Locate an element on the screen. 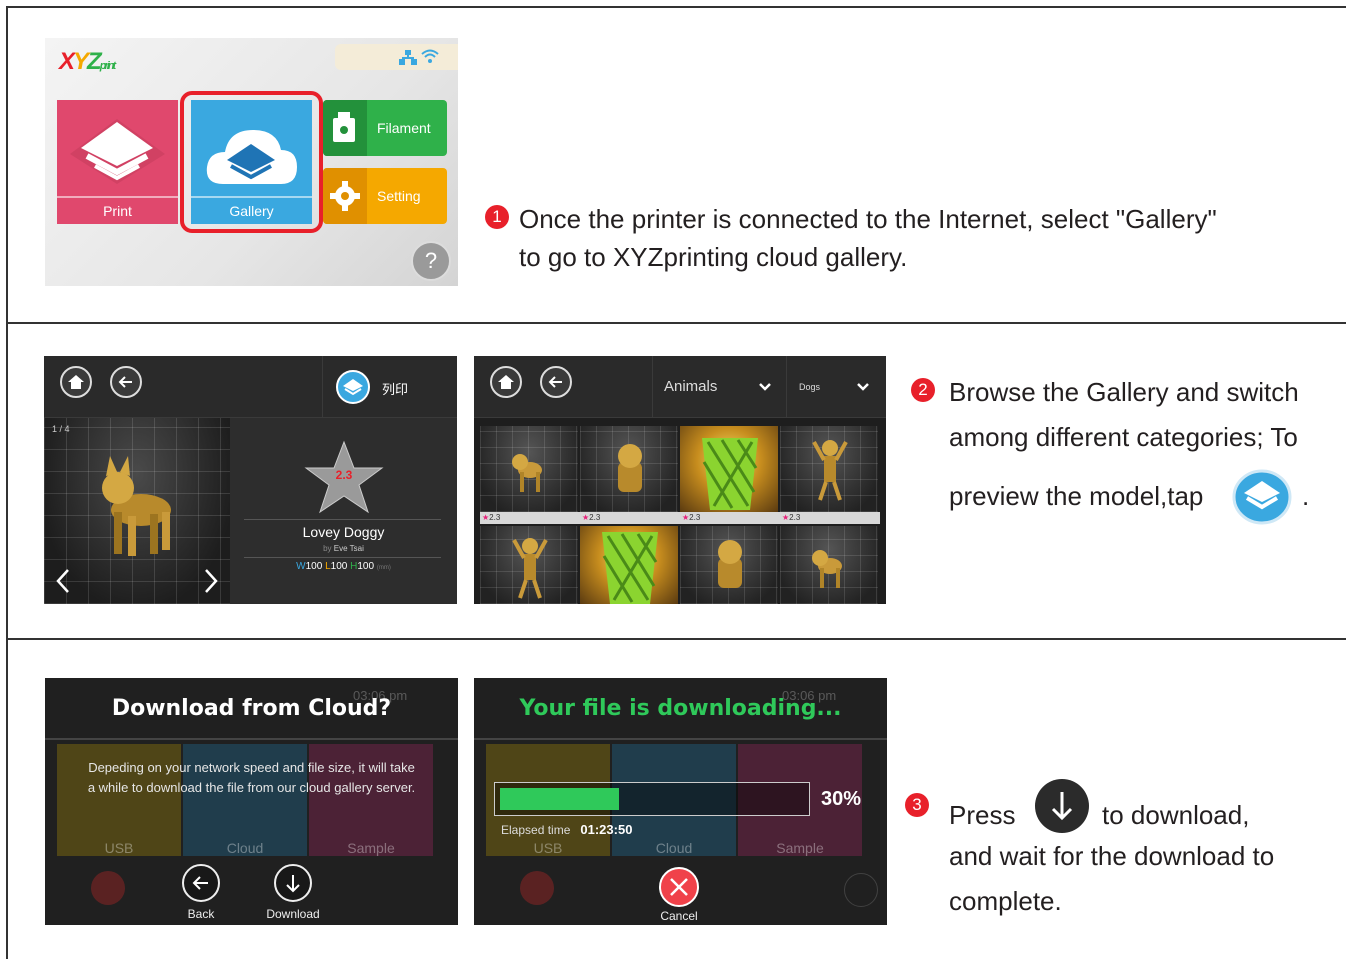  print-label: 列印 is located at coordinates (395, 389).